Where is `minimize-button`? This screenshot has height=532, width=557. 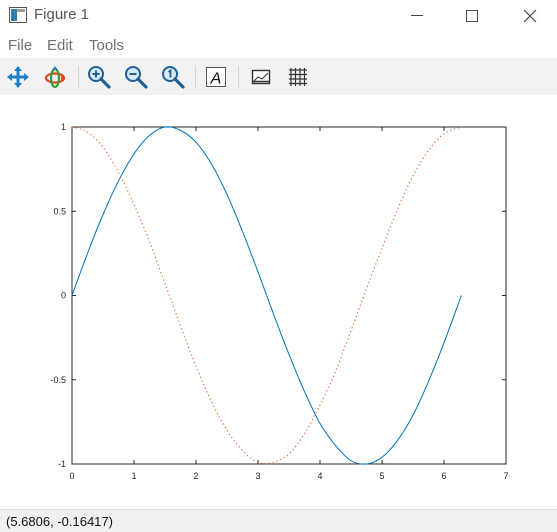
minimize-button is located at coordinates (416, 15).